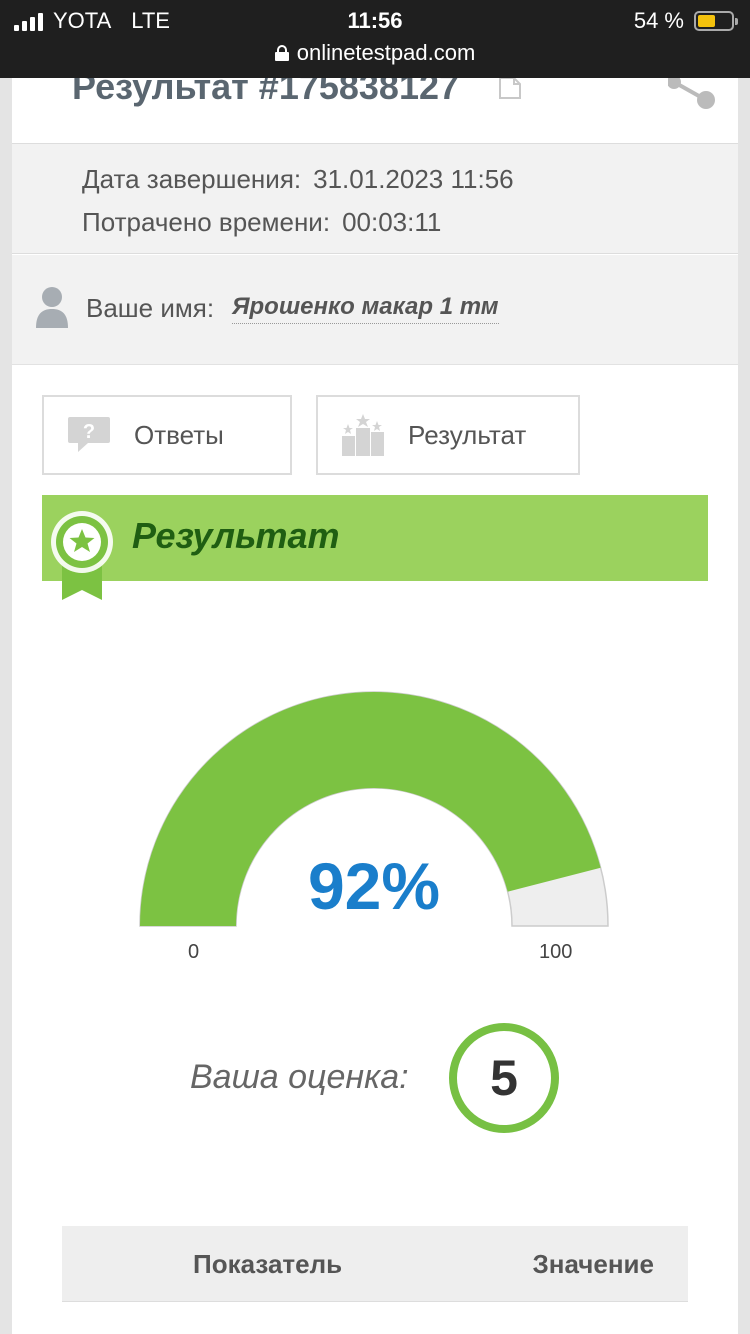 The image size is (750, 1334). I want to click on gauge-value: 92%, so click(374, 886).